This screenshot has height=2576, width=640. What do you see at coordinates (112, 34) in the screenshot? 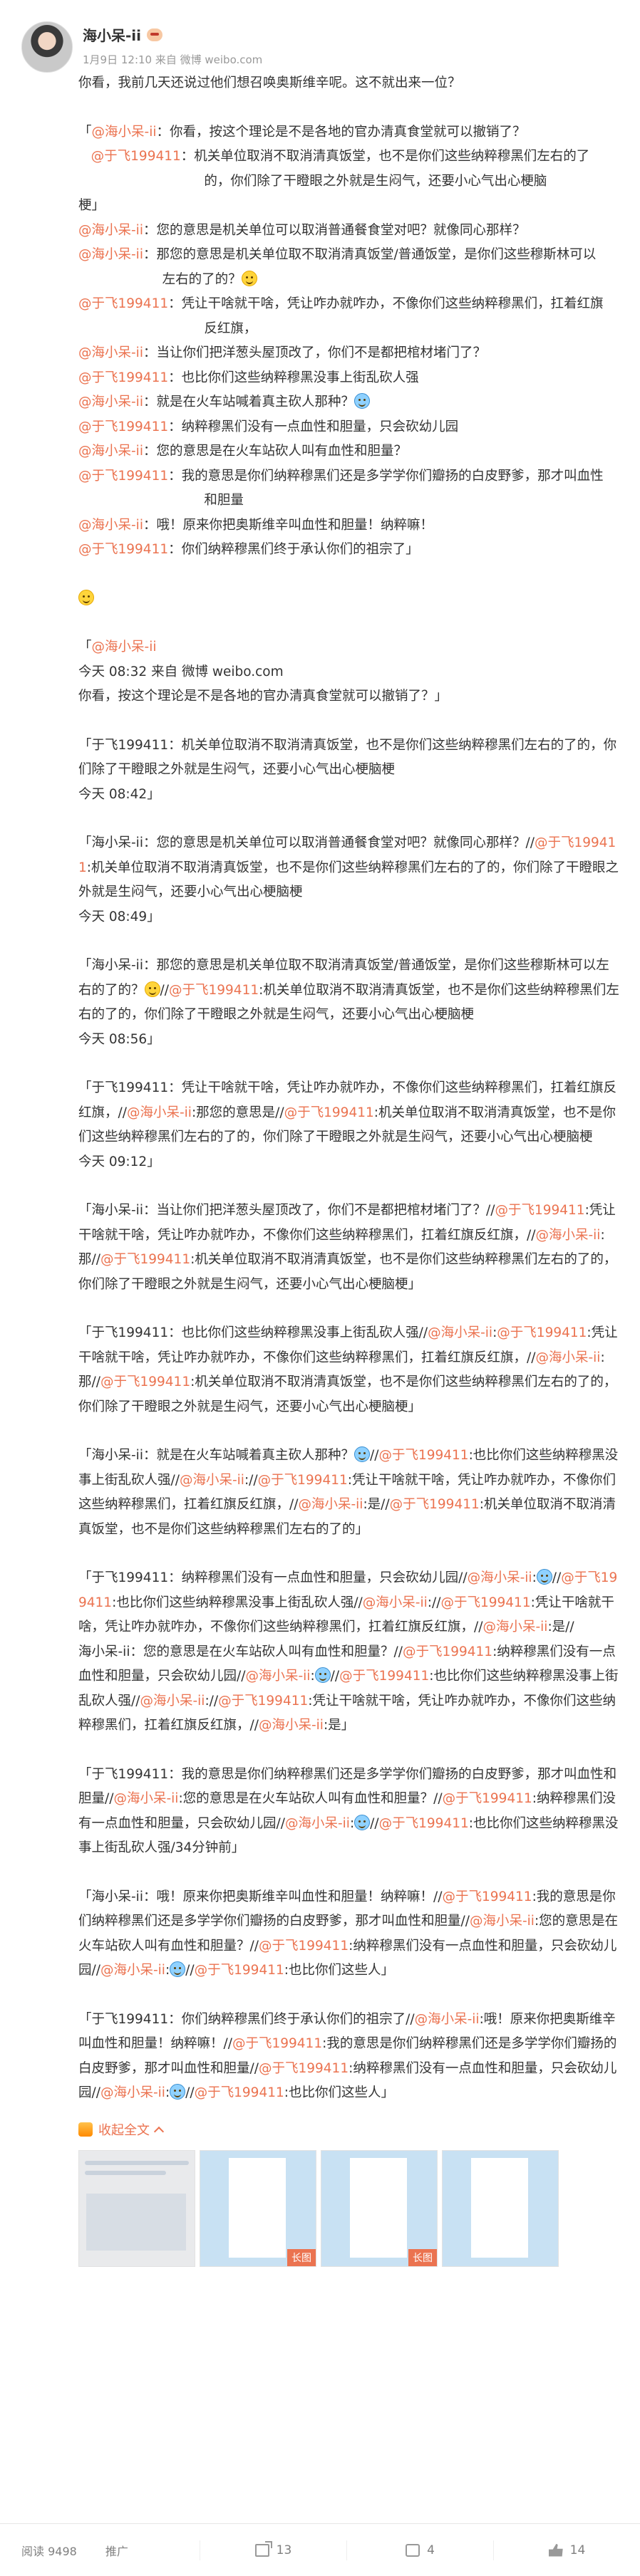
I see `username: 海小呆-ii` at bounding box center [112, 34].